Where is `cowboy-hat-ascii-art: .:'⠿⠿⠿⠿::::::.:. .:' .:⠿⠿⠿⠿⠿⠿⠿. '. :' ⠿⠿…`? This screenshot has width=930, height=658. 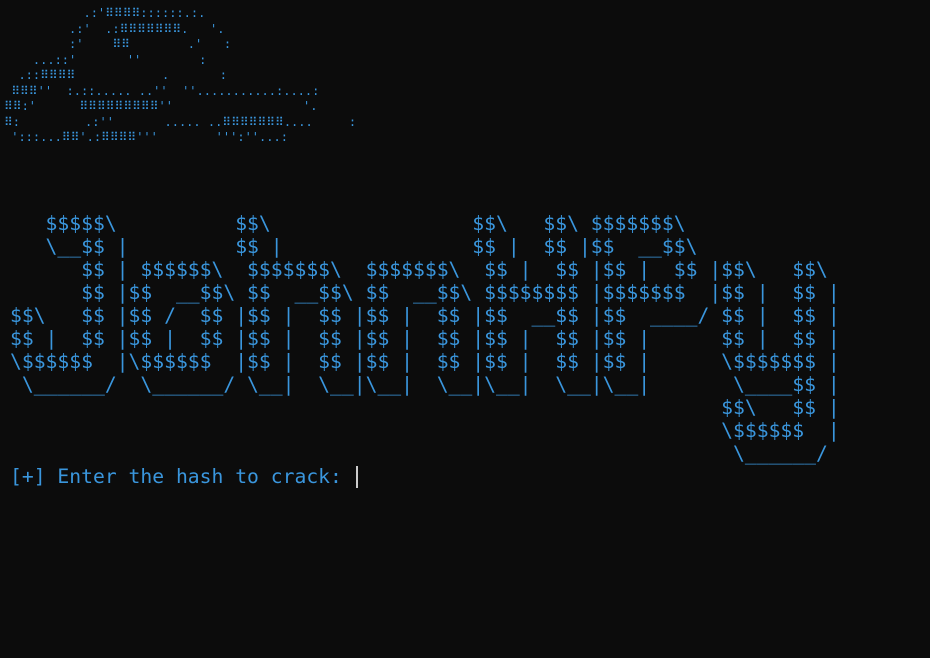 cowboy-hat-ascii-art: .:'⠿⠿⠿⠿::::::.:. .:' .:⠿⠿⠿⠿⠿⠿⠿. '. :' ⠿⠿… is located at coordinates (180, 75).